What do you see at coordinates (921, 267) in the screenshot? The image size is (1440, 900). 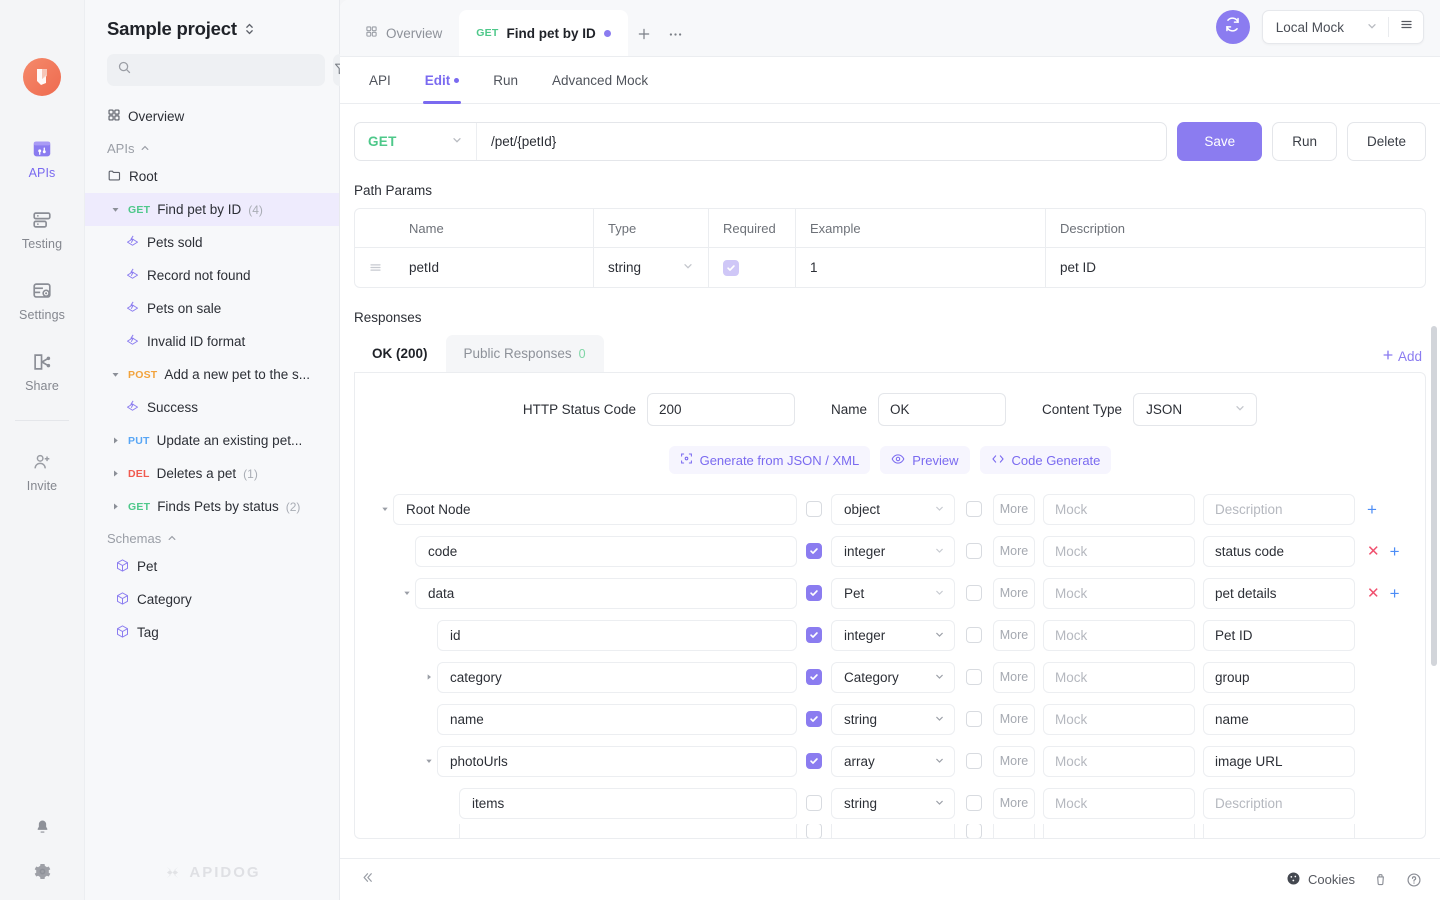 I see `cell-example: 1` at bounding box center [921, 267].